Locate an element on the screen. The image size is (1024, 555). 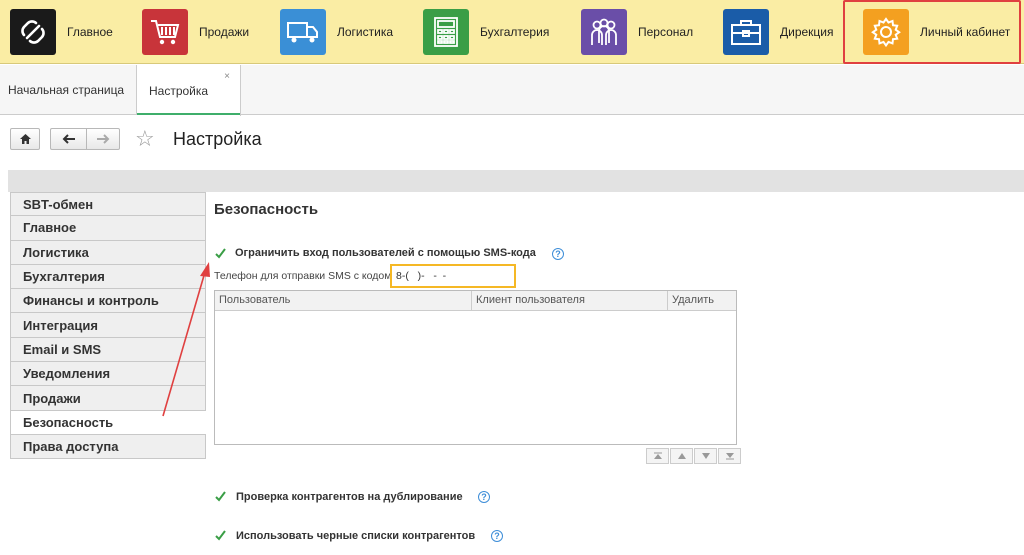
menu-label: Продажи is located at coordinates (224, 32).